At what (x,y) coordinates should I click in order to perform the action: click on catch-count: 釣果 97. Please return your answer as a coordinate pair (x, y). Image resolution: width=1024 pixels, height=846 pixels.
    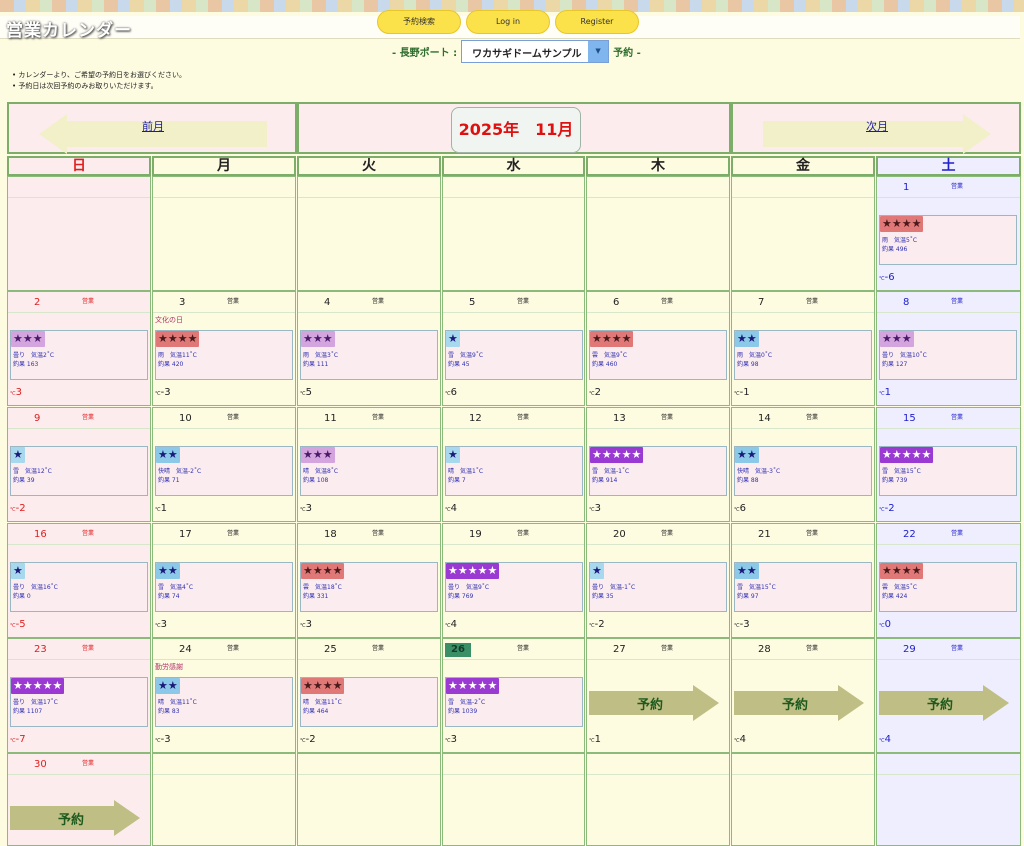
    Looking at the image, I should click on (748, 596).